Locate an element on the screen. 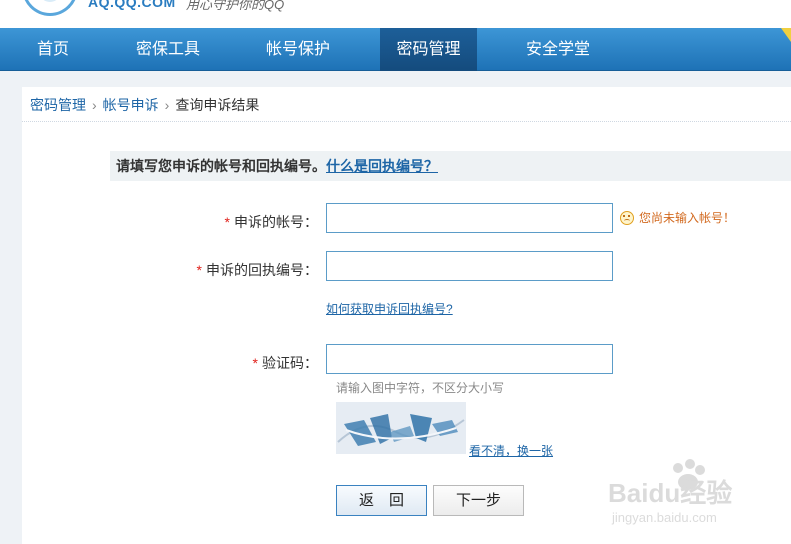 This screenshot has height=544, width=791. nav-item-account-protection: 帐号保护 is located at coordinates (298, 49).